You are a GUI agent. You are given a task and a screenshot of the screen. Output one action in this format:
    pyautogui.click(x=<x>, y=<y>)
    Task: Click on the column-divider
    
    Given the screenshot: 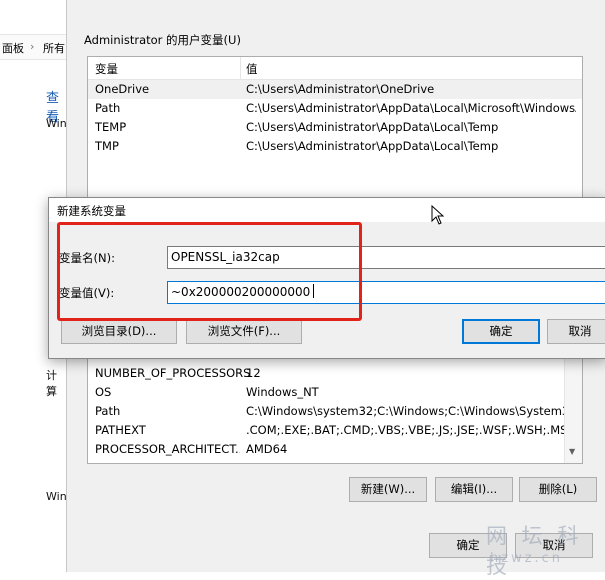 What is the action you would take?
    pyautogui.click(x=240, y=68)
    